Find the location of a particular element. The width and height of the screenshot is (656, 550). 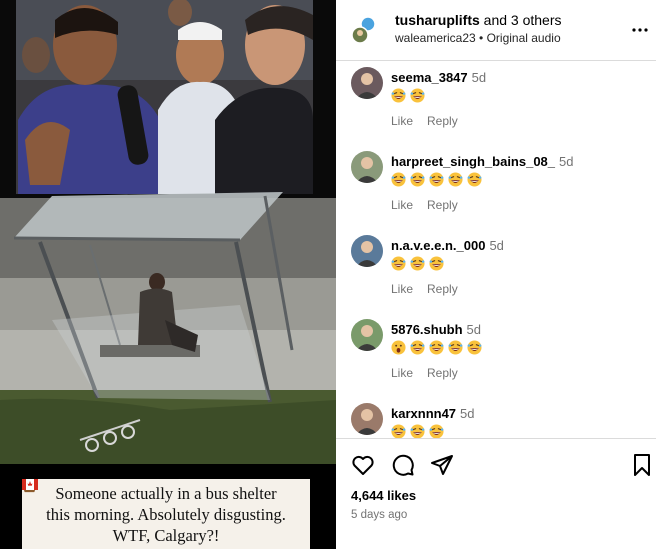

canada-flag-icon is located at coordinates (30, 484).